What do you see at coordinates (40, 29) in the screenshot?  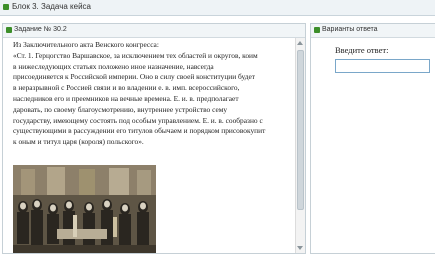 I see `task-title: Задание № 30.2` at bounding box center [40, 29].